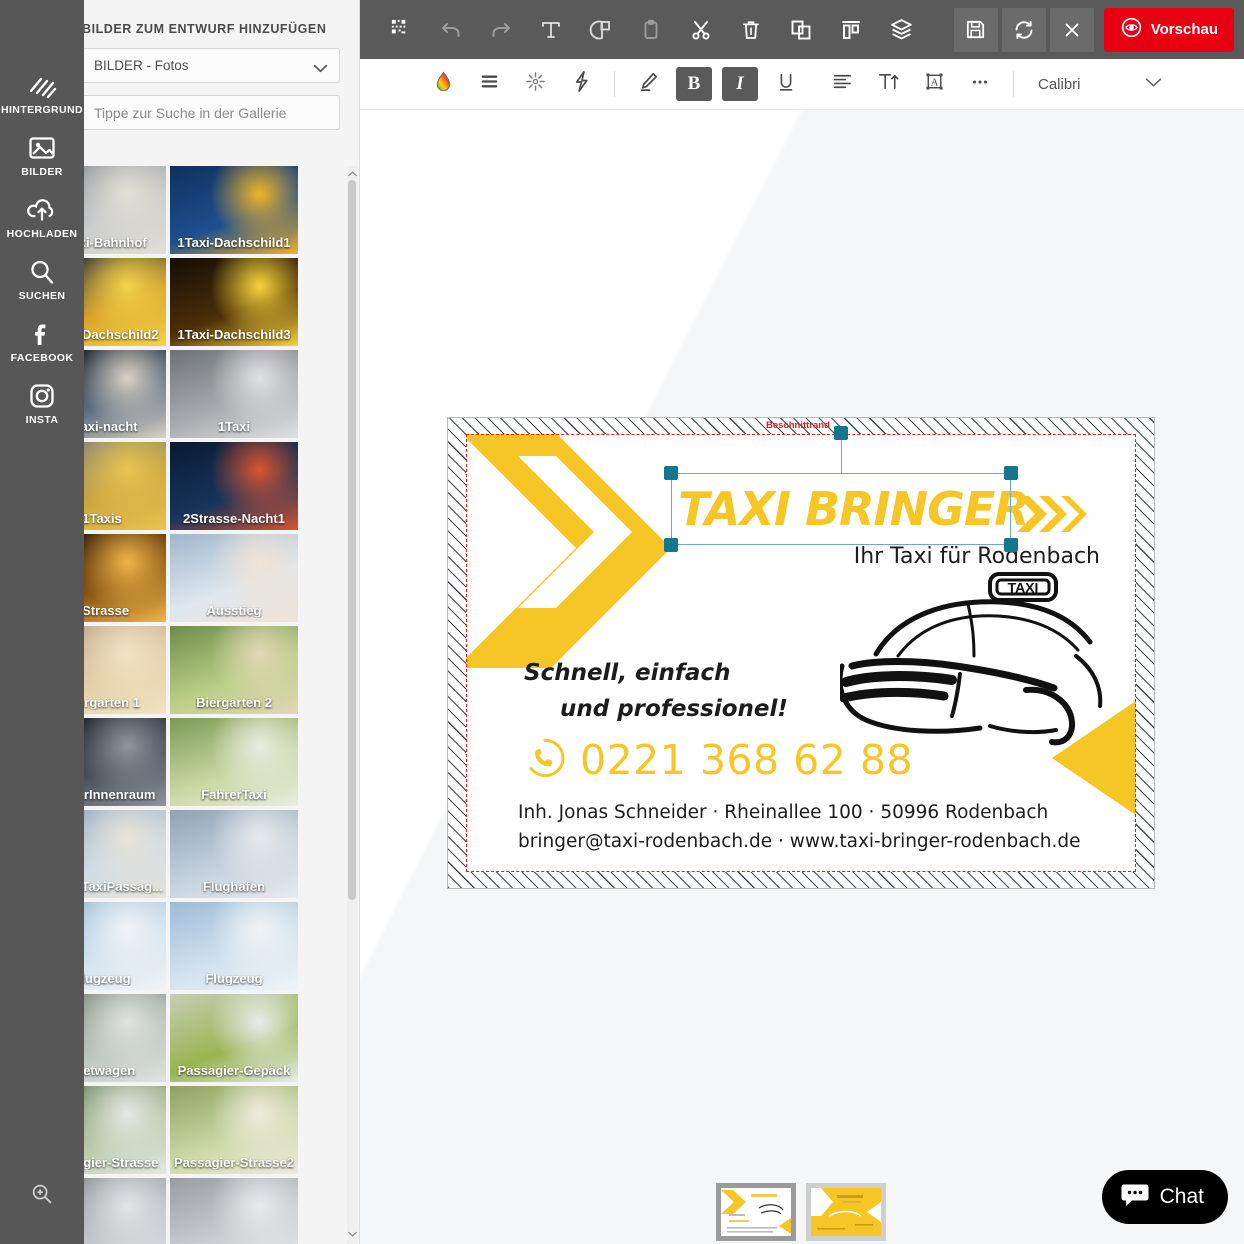 The width and height of the screenshot is (1244, 1244). Describe the element at coordinates (901, 30) in the screenshot. I see `layers-button` at that location.